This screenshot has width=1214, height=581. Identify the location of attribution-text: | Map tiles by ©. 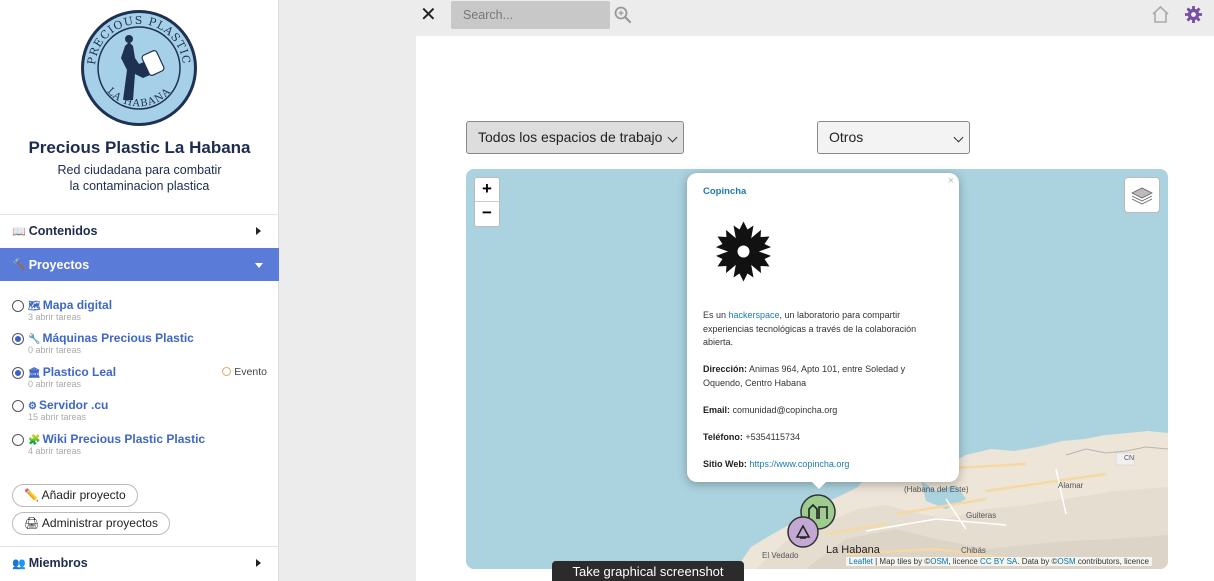
(901, 561).